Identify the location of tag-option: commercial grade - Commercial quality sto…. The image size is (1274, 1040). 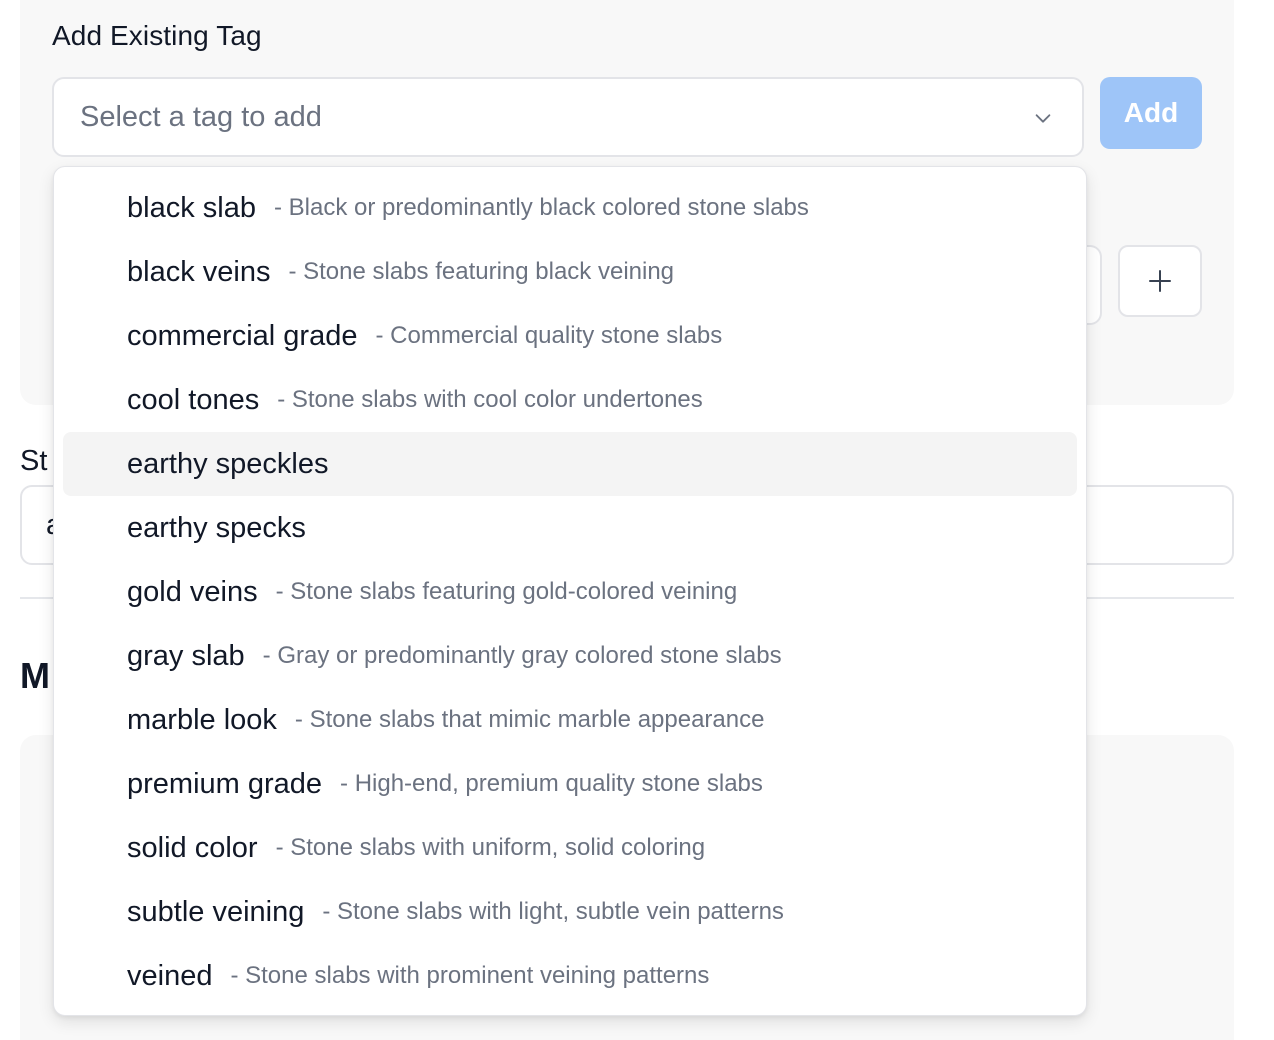
(570, 336).